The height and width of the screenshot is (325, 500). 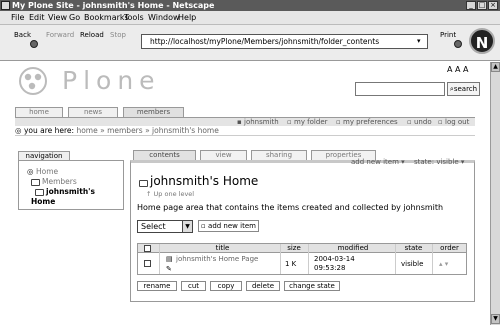 I want to click on search-input, so click(x=400, y=89).